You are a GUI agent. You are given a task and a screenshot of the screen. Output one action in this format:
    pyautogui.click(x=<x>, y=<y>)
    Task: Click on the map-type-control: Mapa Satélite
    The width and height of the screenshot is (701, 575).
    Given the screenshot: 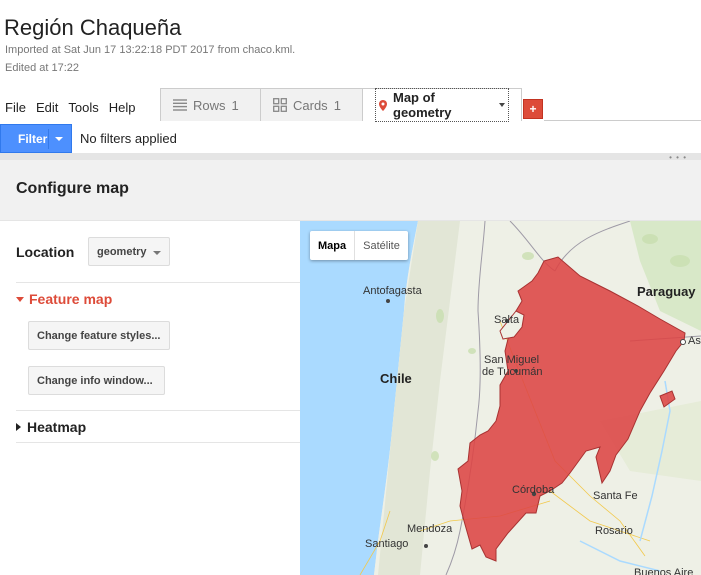 What is the action you would take?
    pyautogui.click(x=359, y=245)
    